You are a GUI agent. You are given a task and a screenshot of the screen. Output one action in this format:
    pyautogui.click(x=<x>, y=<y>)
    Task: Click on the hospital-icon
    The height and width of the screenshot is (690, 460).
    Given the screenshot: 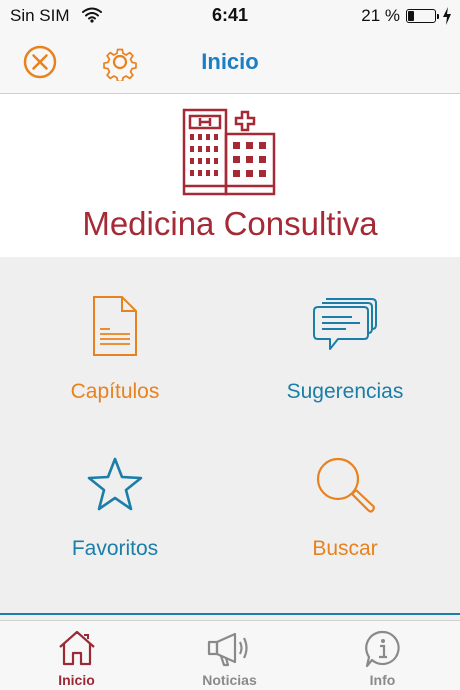 What is the action you would take?
    pyautogui.click(x=230, y=154)
    